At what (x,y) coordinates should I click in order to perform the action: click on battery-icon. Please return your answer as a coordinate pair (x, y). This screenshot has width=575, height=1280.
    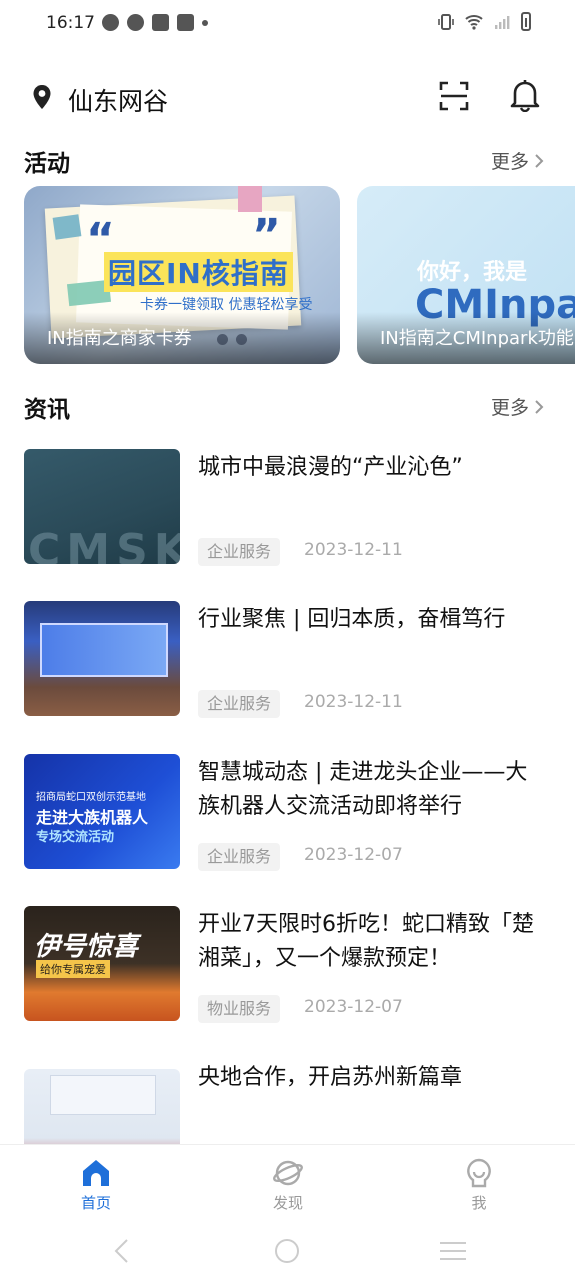
    Looking at the image, I should click on (526, 21).